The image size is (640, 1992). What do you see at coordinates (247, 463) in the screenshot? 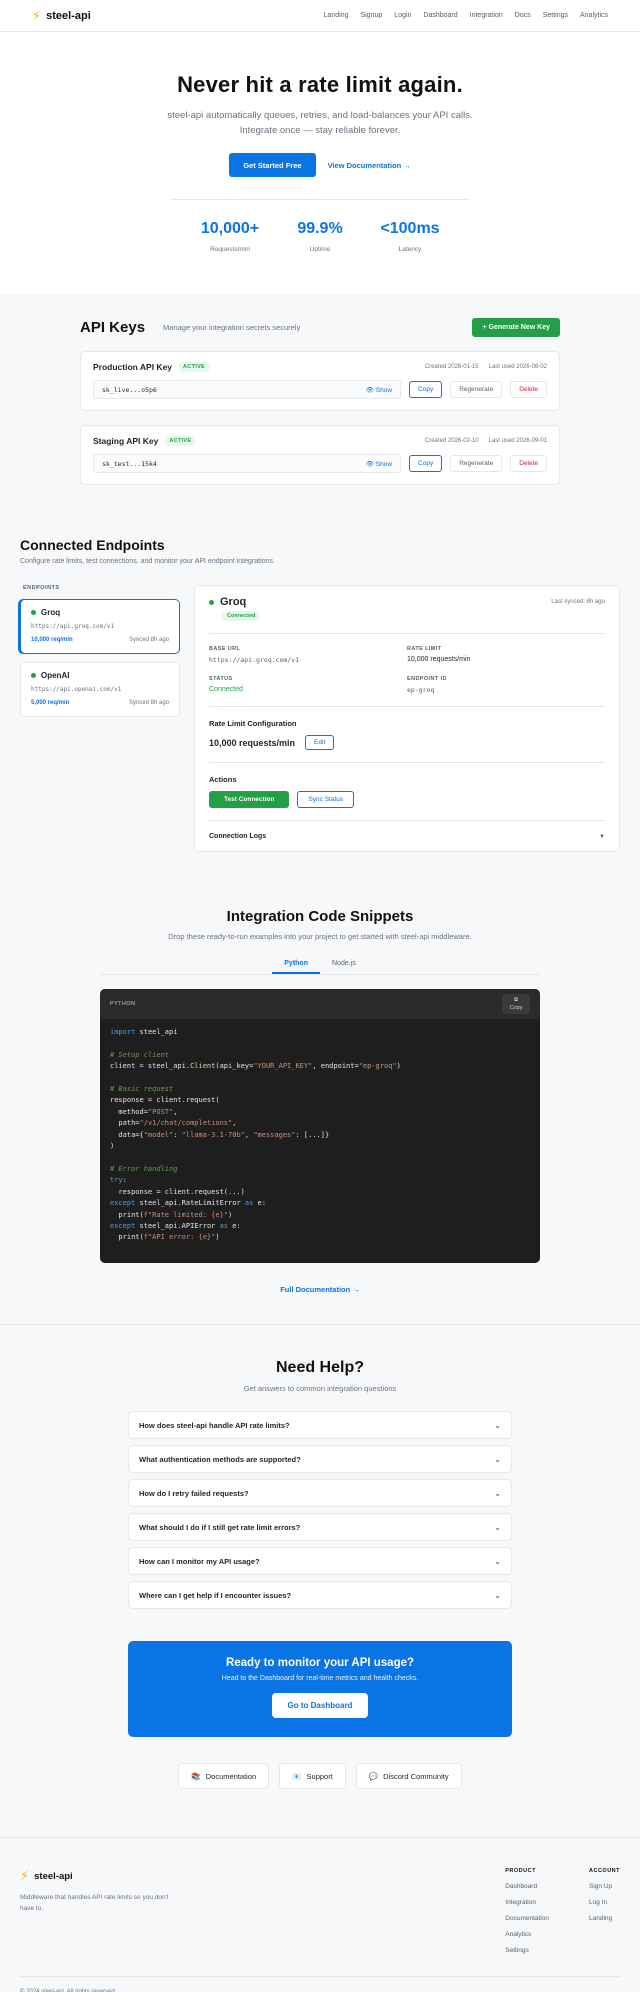
I see `api-key-field: sk_test...15k4 👁 Show` at bounding box center [247, 463].